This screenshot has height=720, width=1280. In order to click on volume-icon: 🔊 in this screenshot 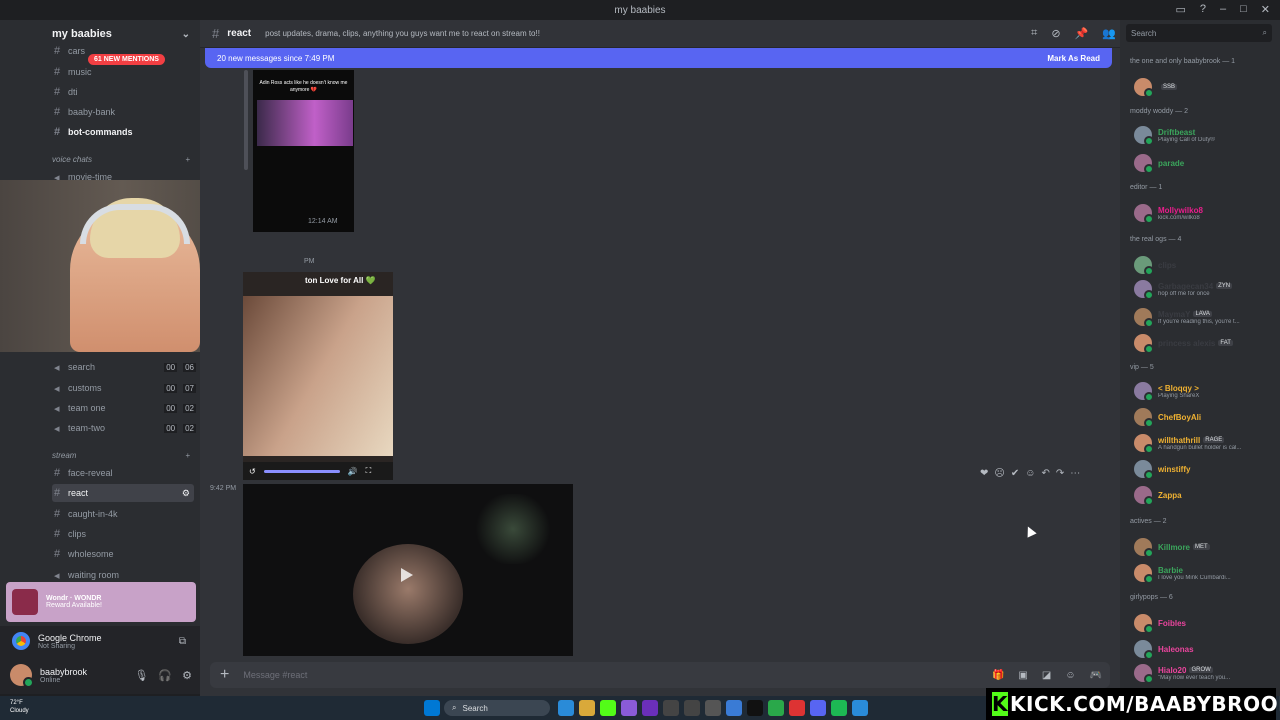, I will do `click(353, 471)`.